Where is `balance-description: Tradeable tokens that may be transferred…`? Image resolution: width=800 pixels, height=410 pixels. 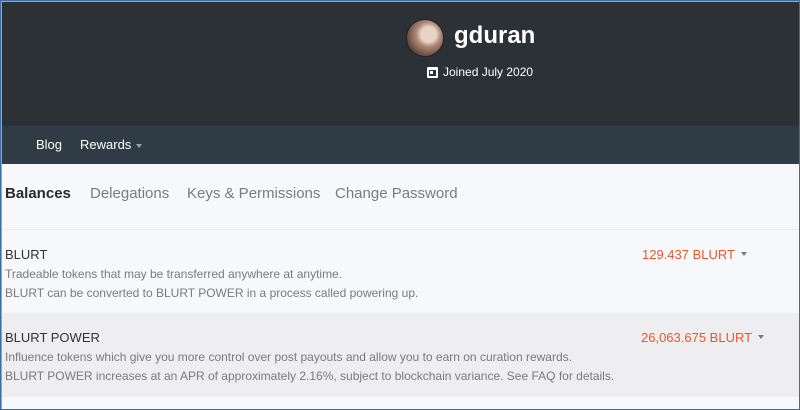 balance-description: Tradeable tokens that may be transferred… is located at coordinates (174, 274).